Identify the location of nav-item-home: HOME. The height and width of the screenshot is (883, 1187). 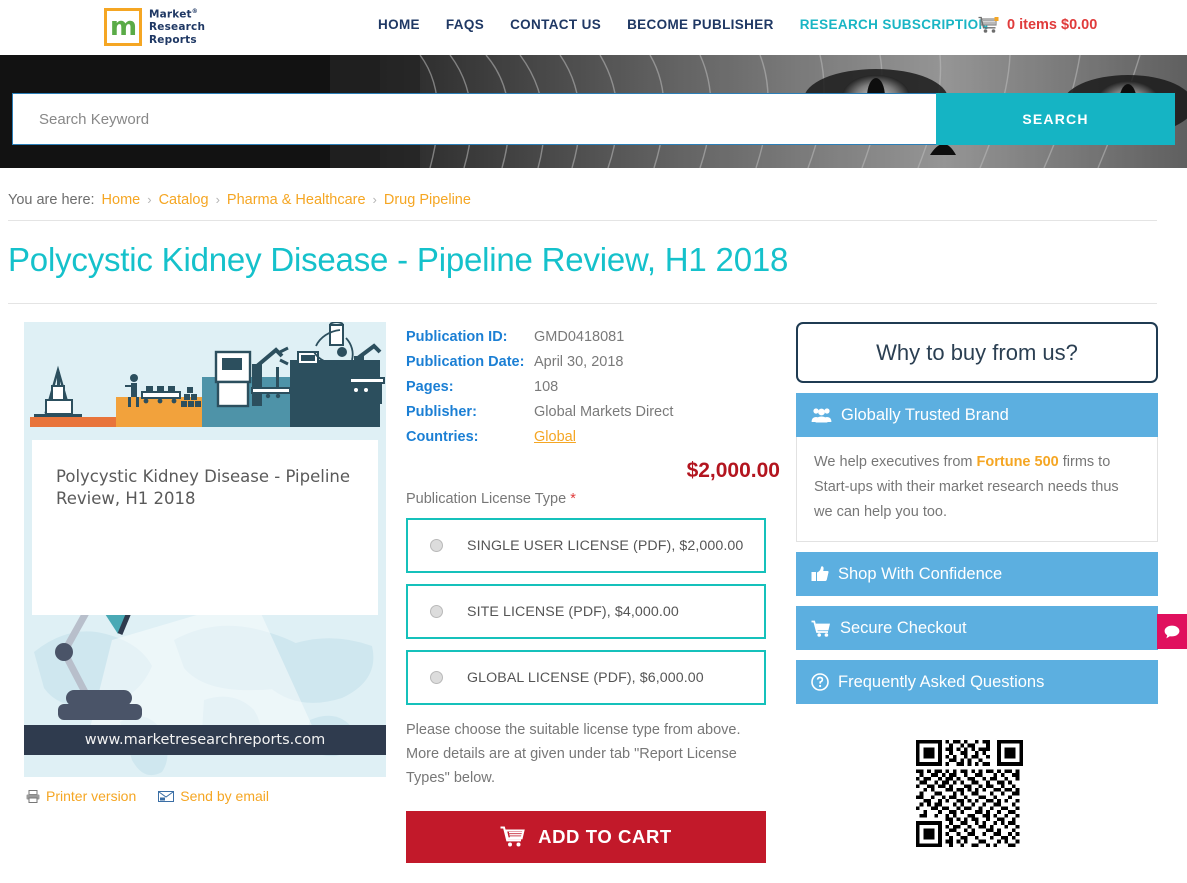
(399, 24).